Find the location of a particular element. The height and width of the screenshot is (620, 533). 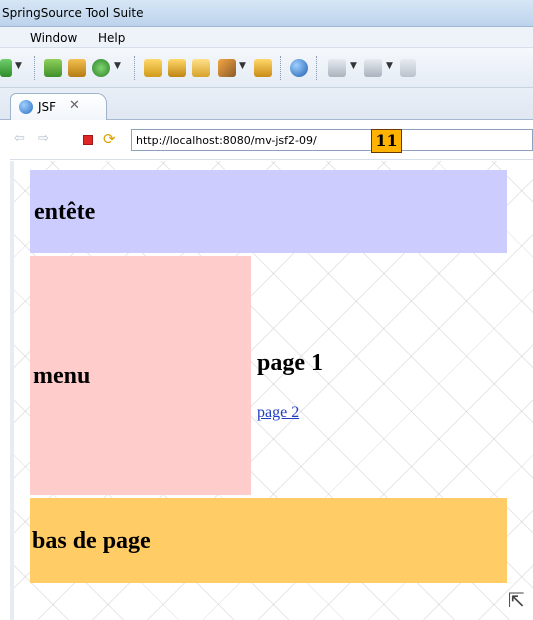

mouse-cursor-icon: ⇱ is located at coordinates (516, 600).